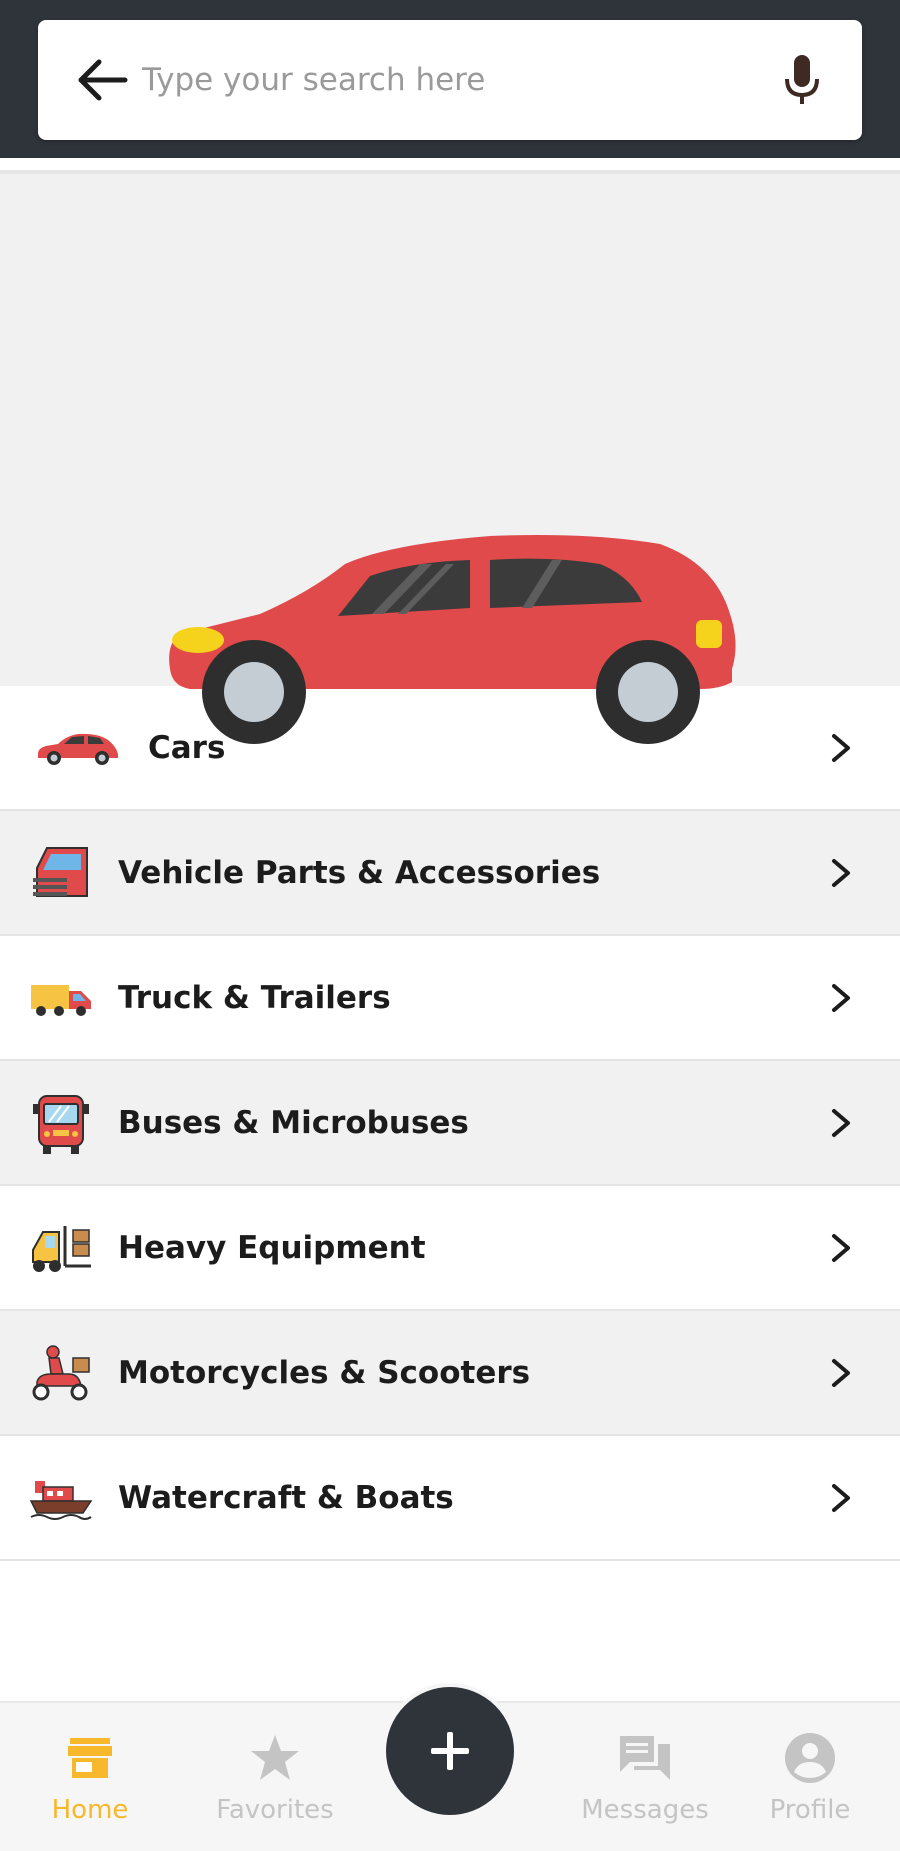 The height and width of the screenshot is (1851, 900). I want to click on account-circle-icon, so click(810, 1758).